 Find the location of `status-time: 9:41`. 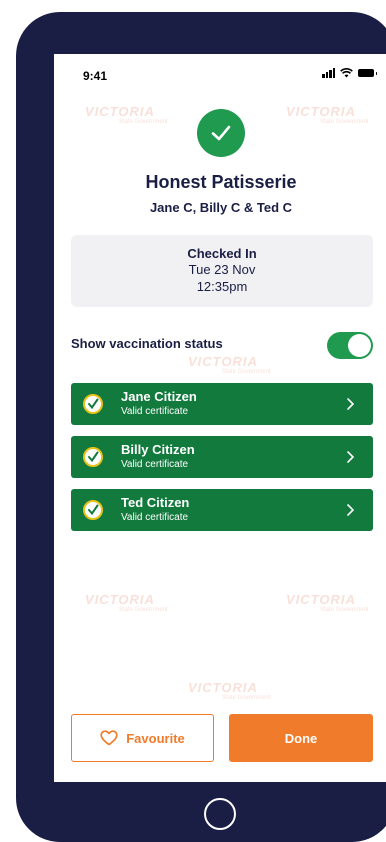

status-time: 9:41 is located at coordinates (95, 76).